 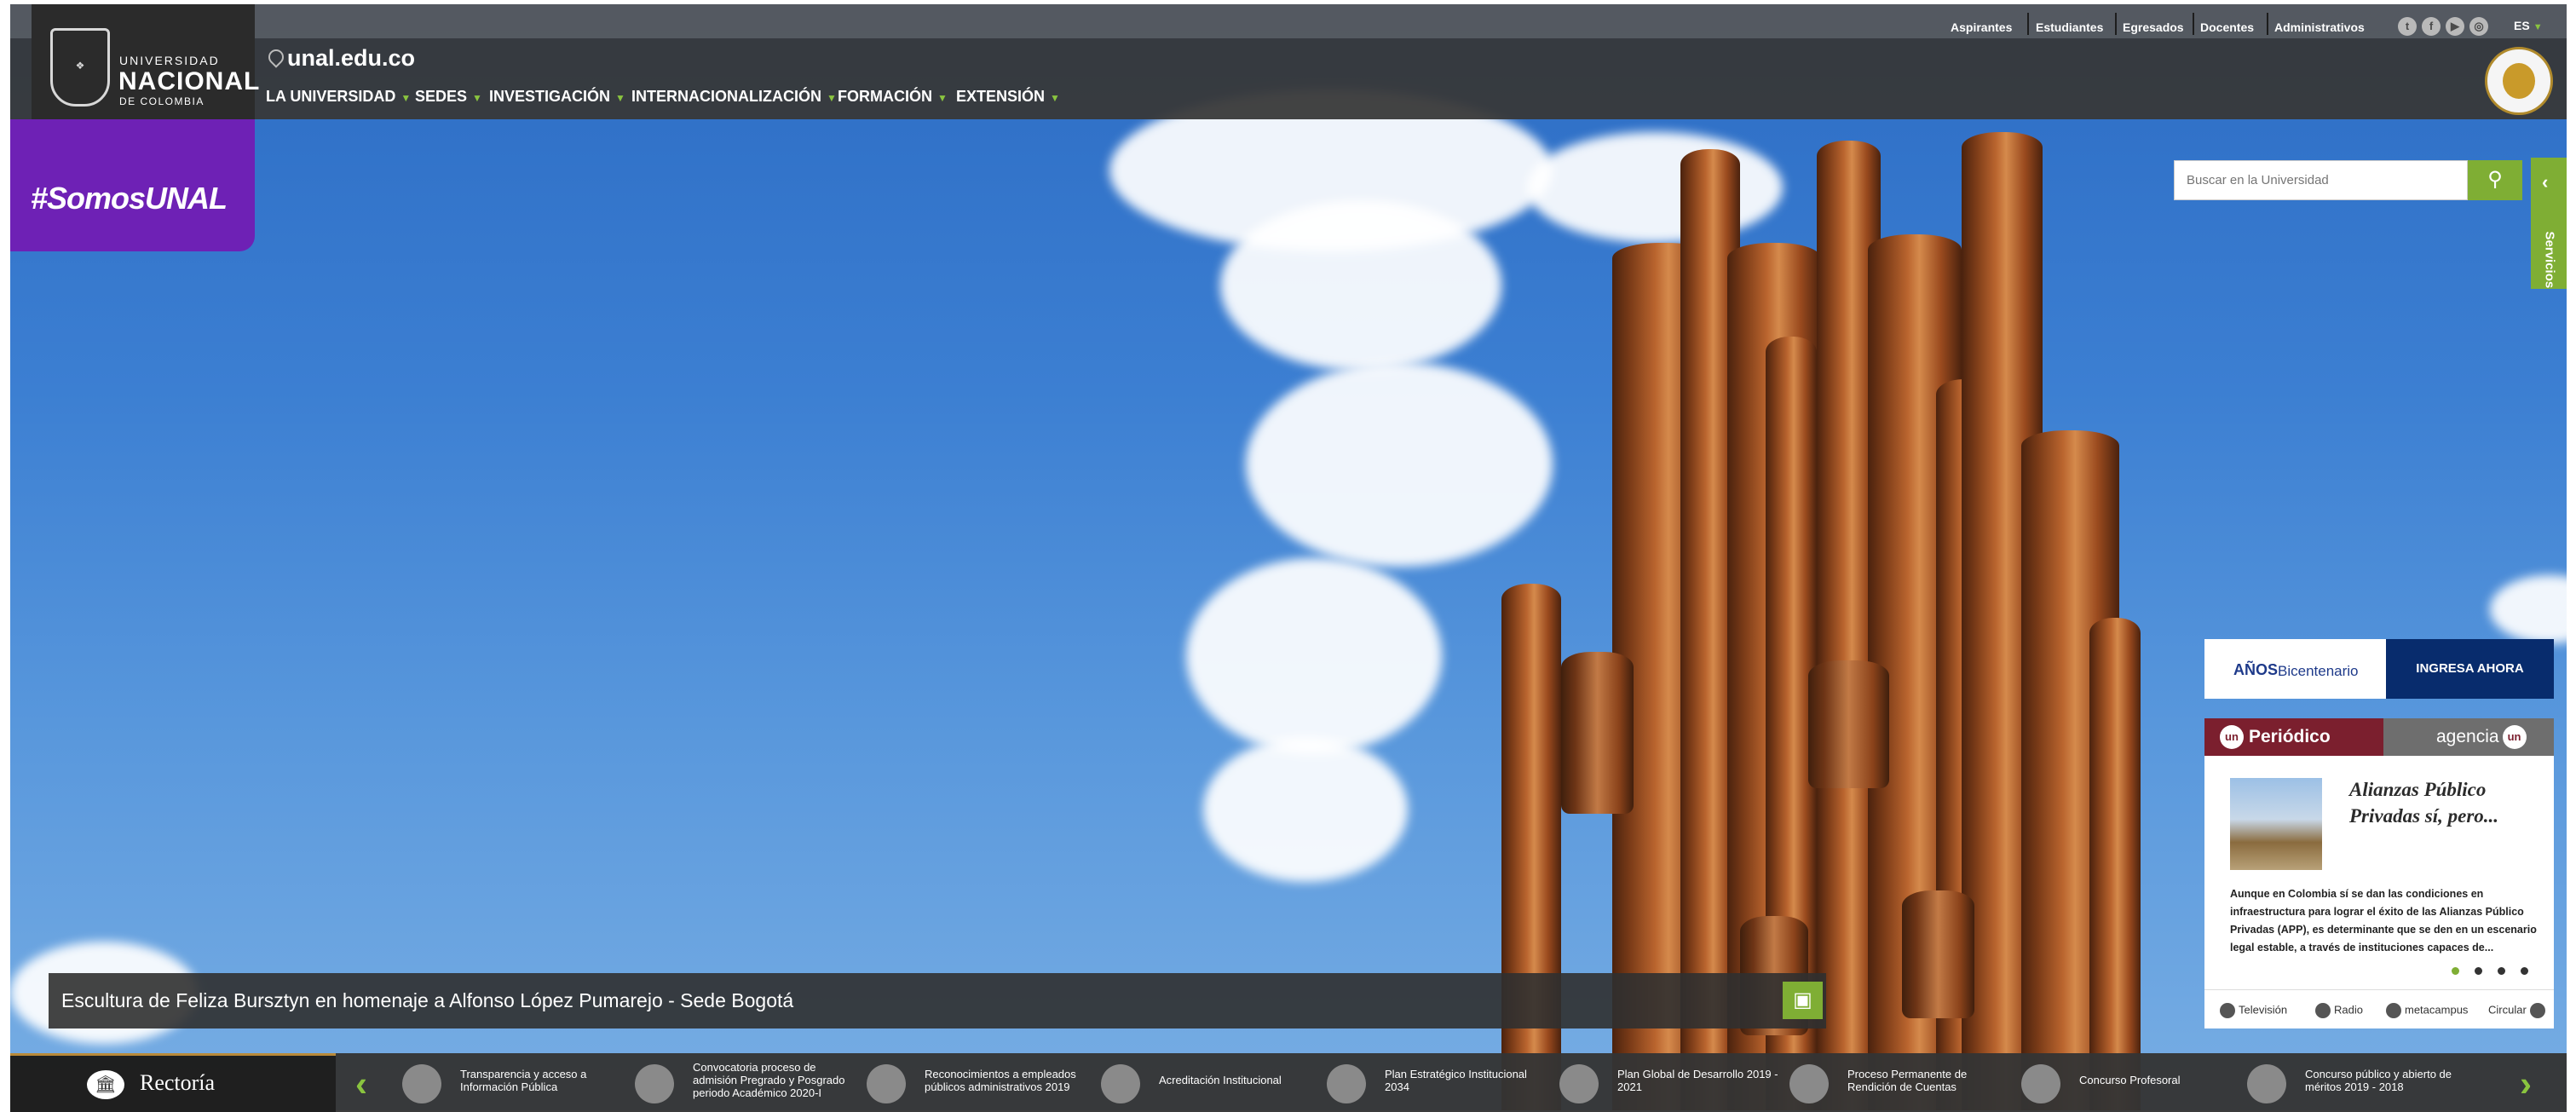 What do you see at coordinates (2470, 669) in the screenshot?
I see `ingresa-ahora-button: INGRESA AHORA` at bounding box center [2470, 669].